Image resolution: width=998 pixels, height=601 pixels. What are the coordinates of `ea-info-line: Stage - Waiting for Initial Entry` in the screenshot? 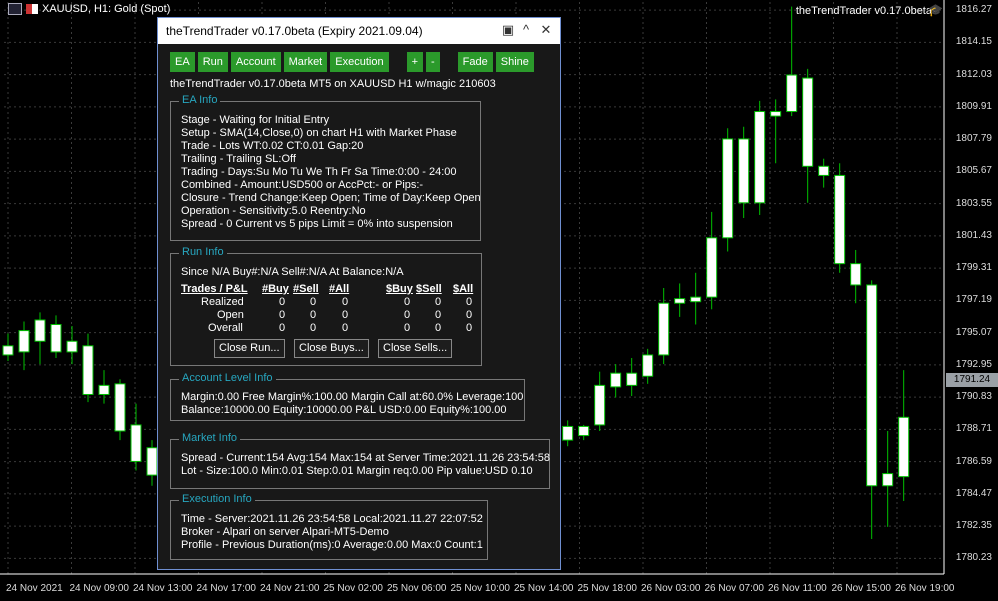 It's located at (255, 120).